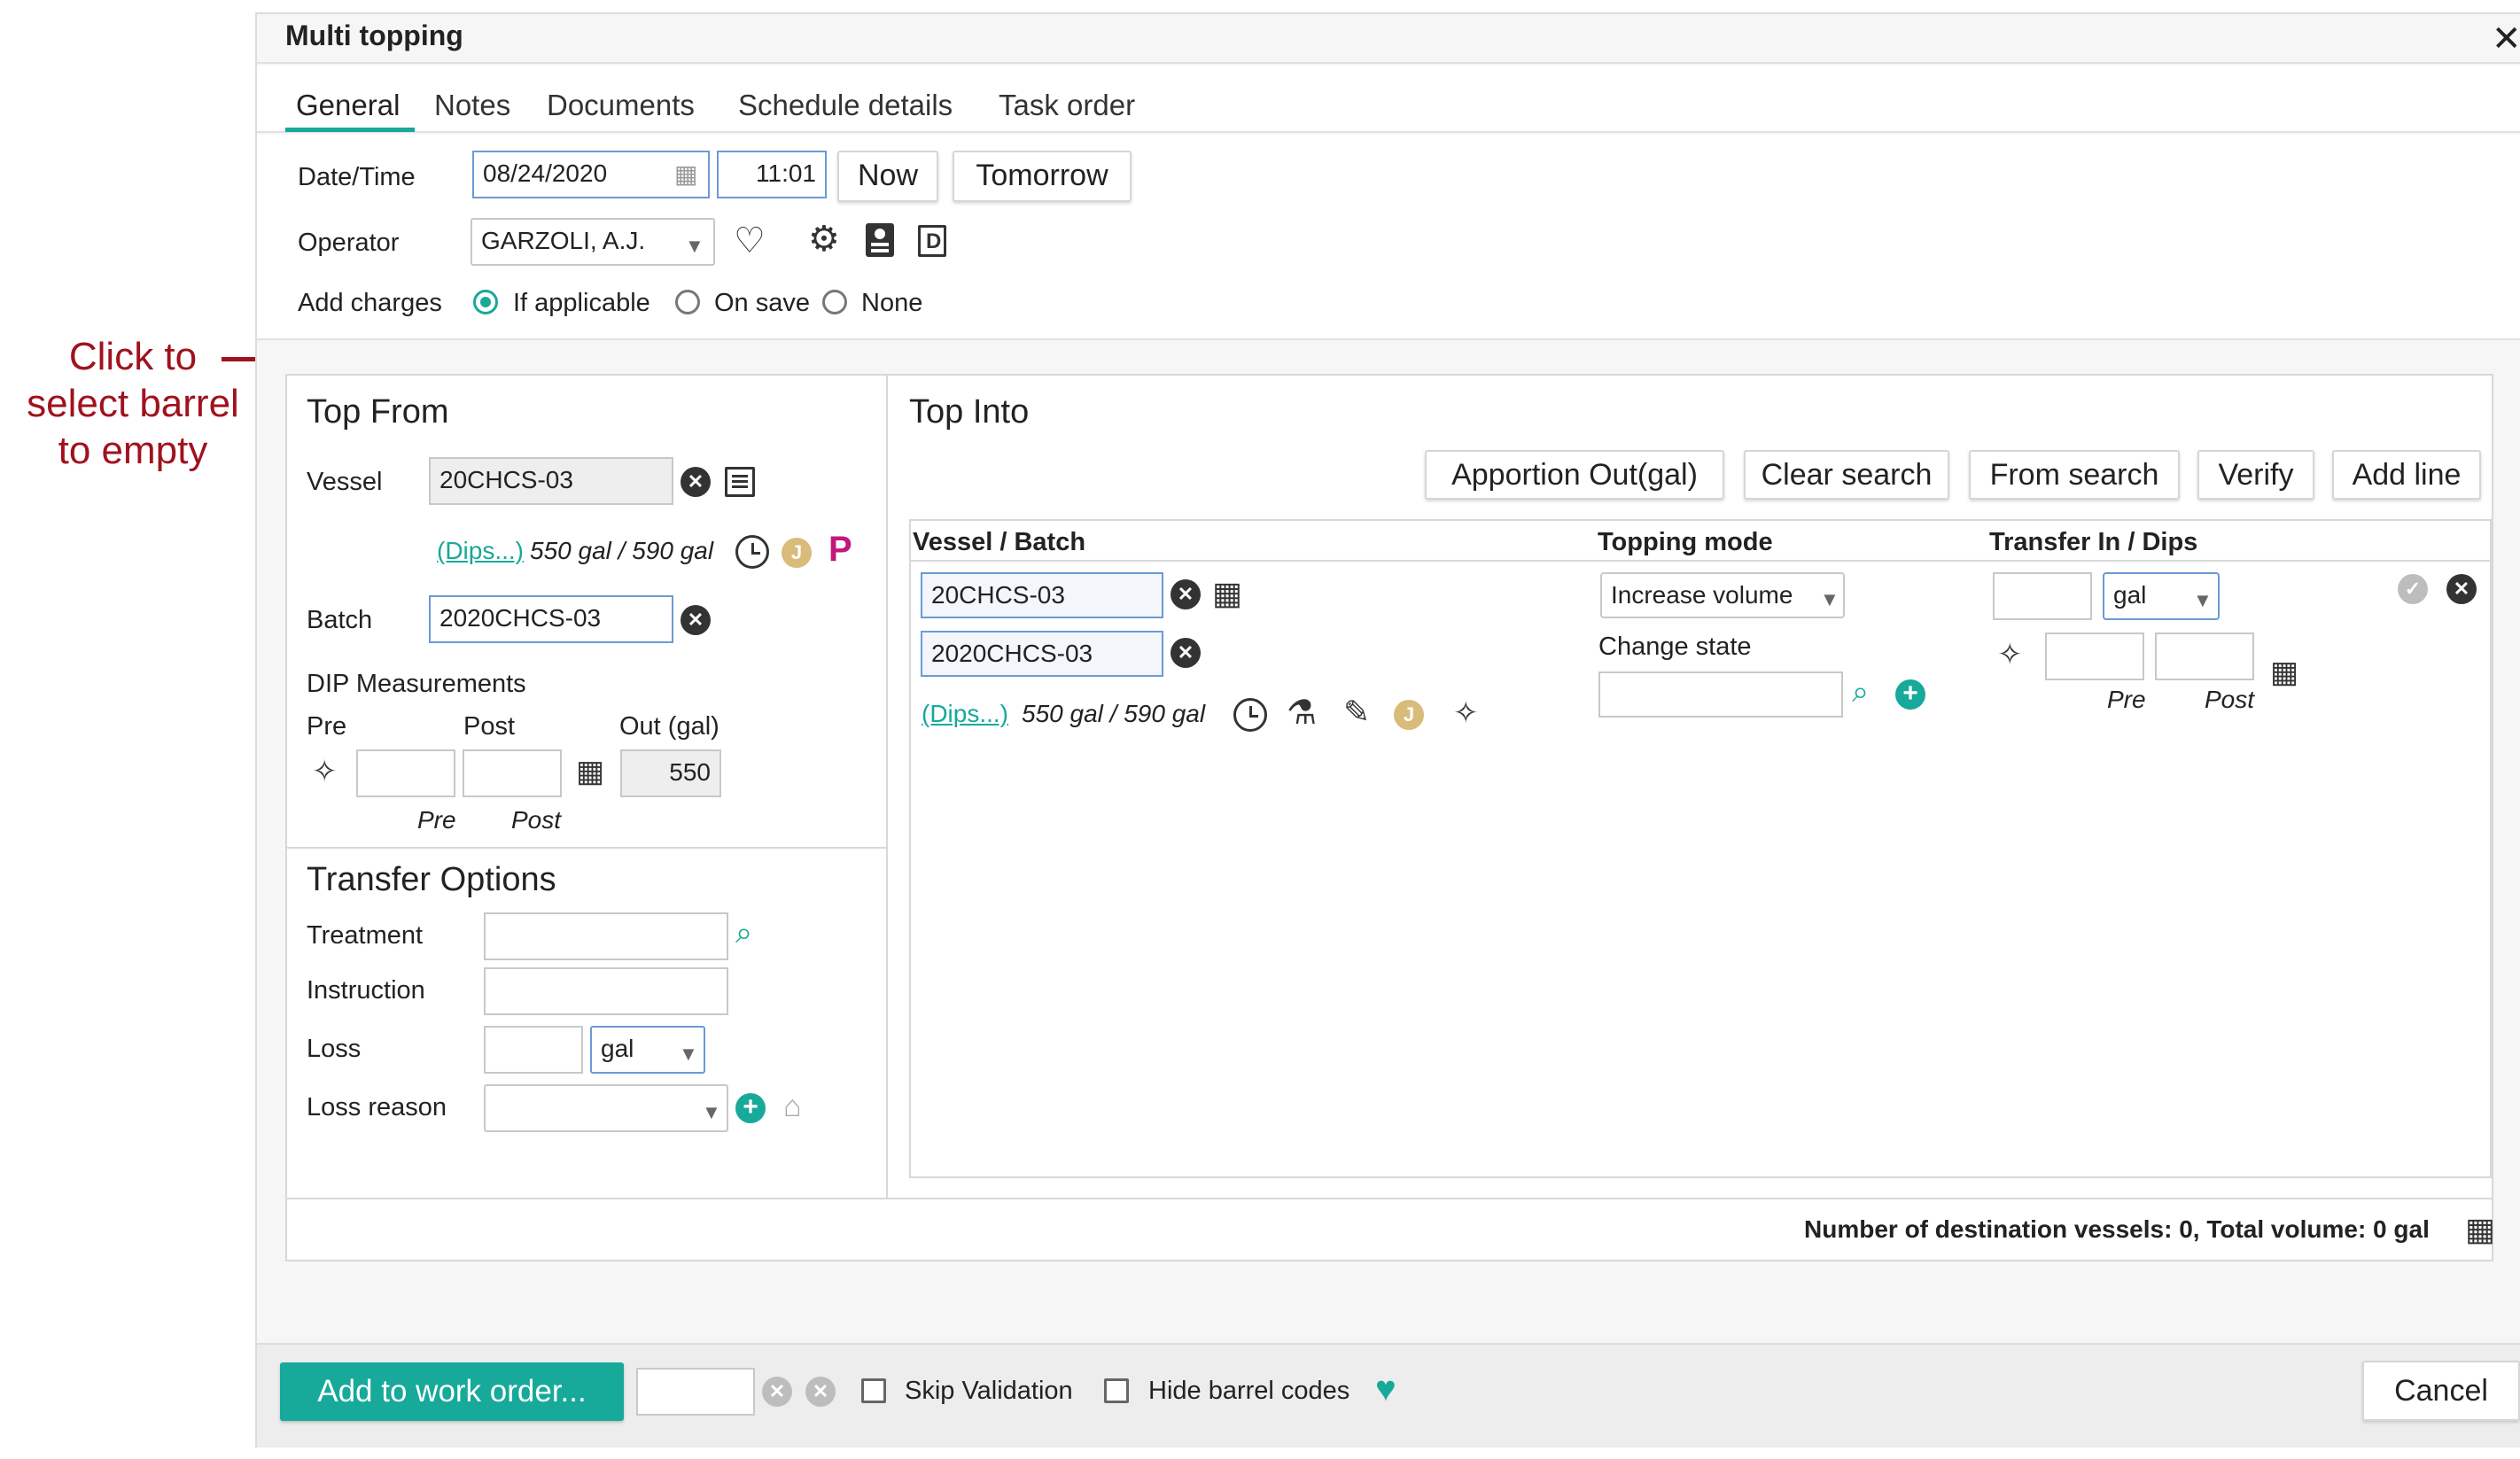  What do you see at coordinates (348, 105) in the screenshot?
I see `tab-general: General` at bounding box center [348, 105].